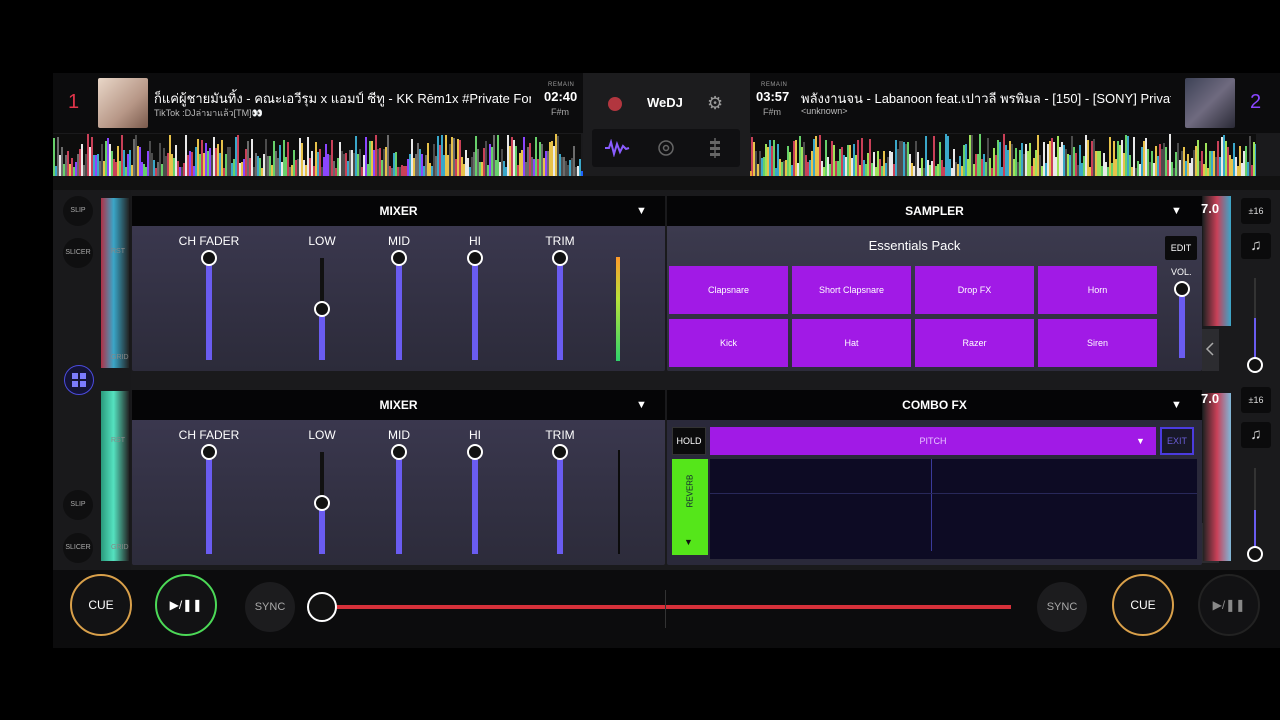 The width and height of the screenshot is (1280, 720). I want to click on fx-select: PITCH ▼, so click(933, 441).